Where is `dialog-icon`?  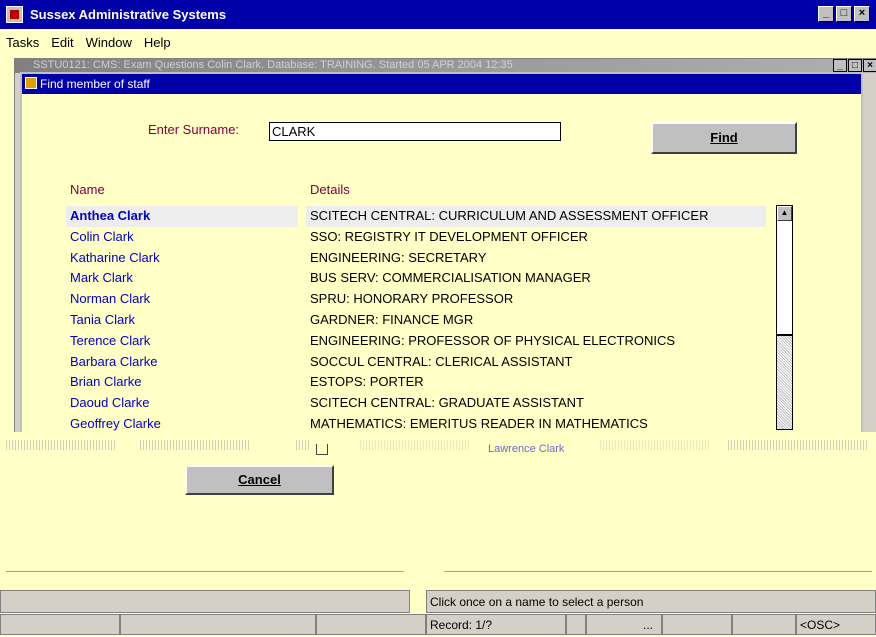
dialog-icon is located at coordinates (31, 83).